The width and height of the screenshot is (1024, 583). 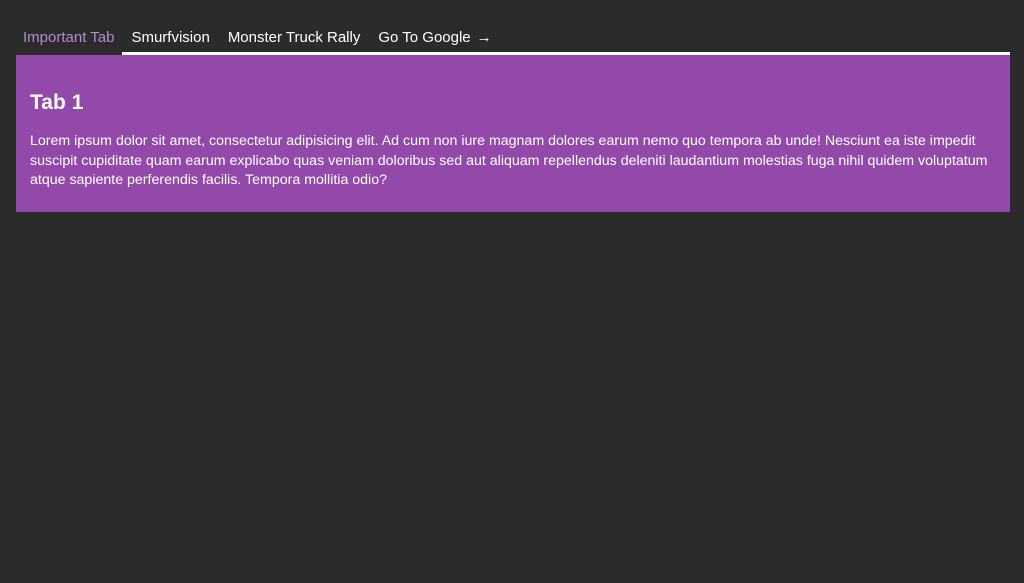 I want to click on tab-monster-truck-rally-label: Monster Truck Rally, so click(x=294, y=37).